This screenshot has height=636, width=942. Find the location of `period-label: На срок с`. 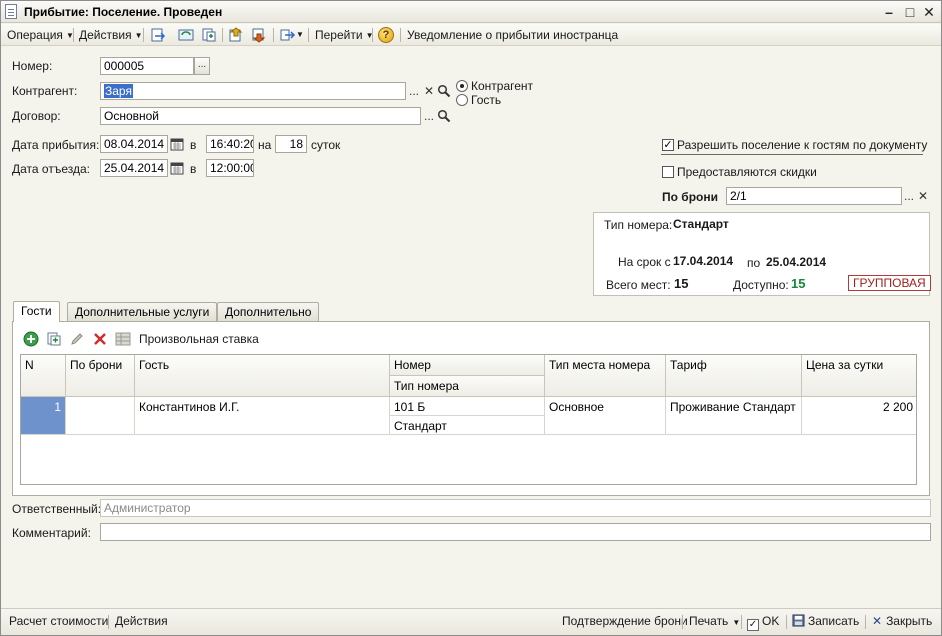

period-label: На срок с is located at coordinates (644, 262).